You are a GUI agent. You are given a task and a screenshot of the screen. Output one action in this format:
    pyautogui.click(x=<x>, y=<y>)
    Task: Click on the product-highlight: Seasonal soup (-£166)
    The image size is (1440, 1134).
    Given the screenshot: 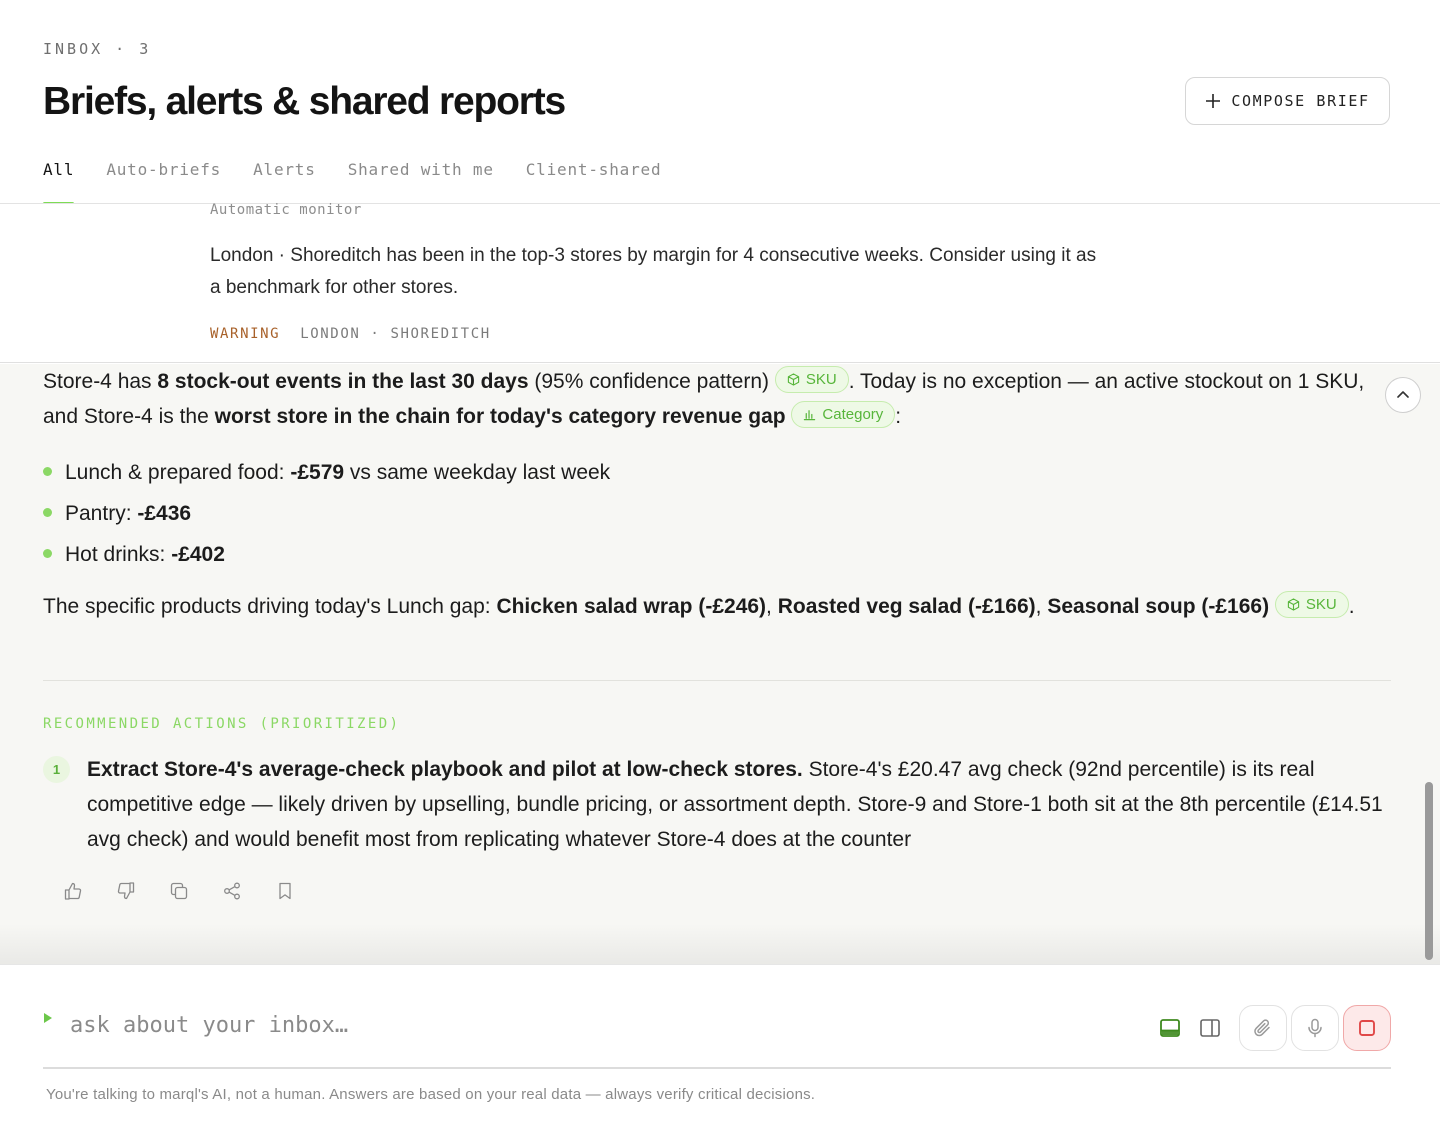 What is the action you would take?
    pyautogui.click(x=1158, y=606)
    